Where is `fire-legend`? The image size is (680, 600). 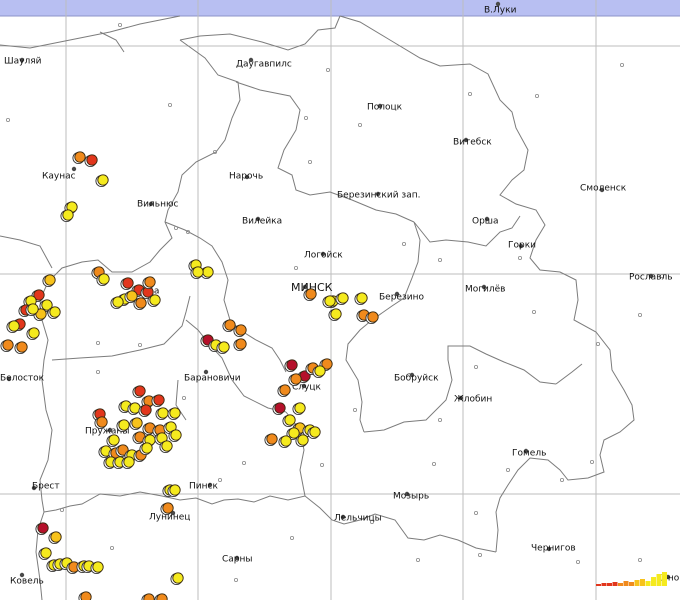 fire-legend is located at coordinates (631, 579).